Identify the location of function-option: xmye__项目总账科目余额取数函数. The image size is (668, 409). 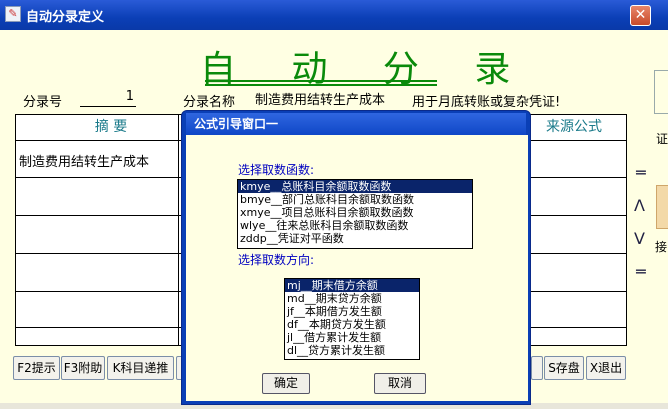
(355, 212).